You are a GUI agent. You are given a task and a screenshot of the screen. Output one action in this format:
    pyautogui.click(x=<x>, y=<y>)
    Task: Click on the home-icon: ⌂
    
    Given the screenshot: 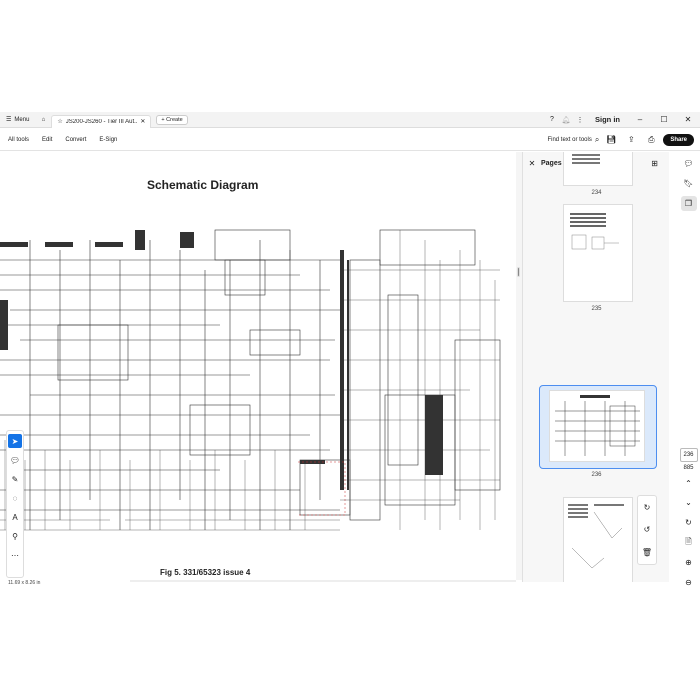 What is the action you would take?
    pyautogui.click(x=43, y=120)
    